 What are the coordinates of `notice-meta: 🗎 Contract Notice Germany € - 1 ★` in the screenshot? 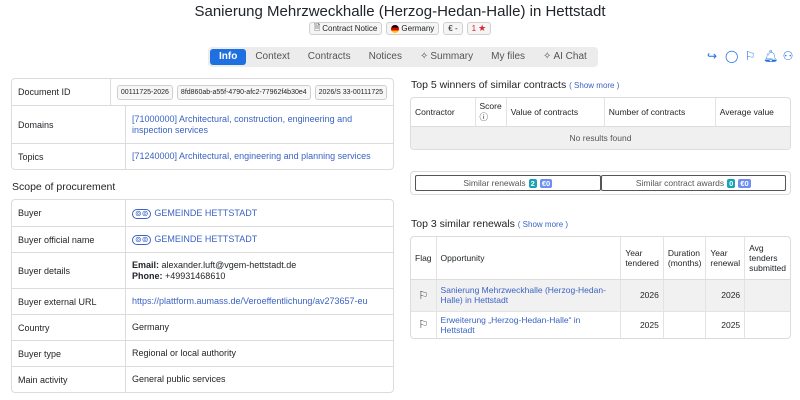 It's located at (400, 28).